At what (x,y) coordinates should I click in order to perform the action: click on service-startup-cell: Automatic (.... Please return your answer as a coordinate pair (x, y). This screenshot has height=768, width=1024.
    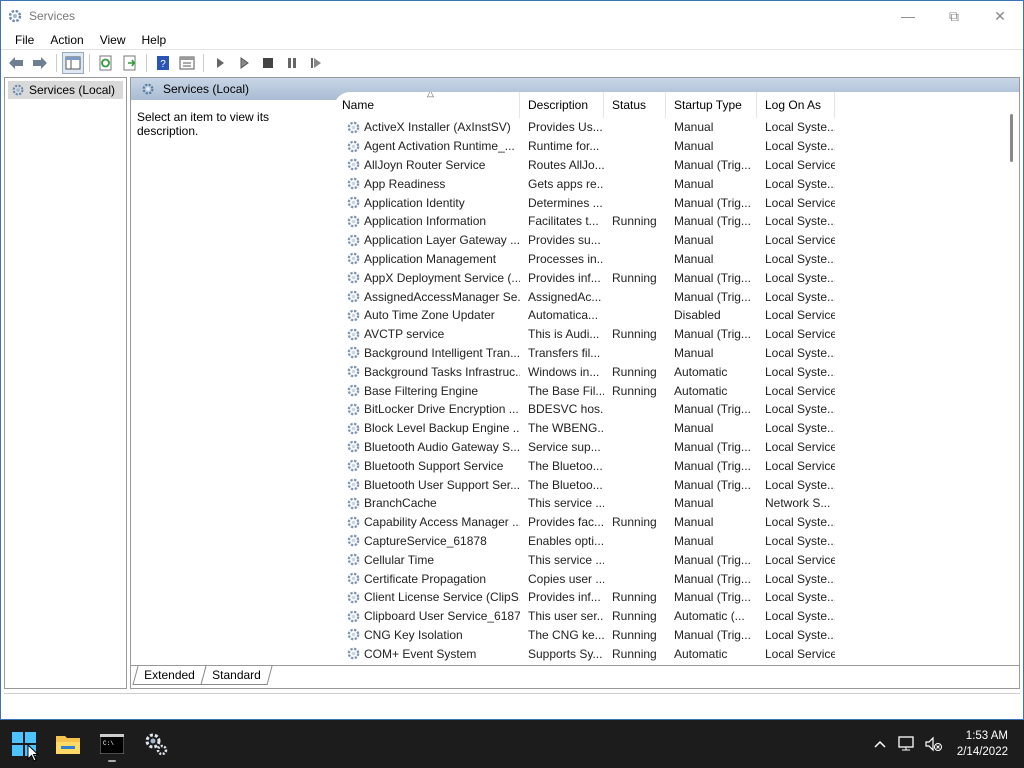
    Looking at the image, I should click on (709, 616).